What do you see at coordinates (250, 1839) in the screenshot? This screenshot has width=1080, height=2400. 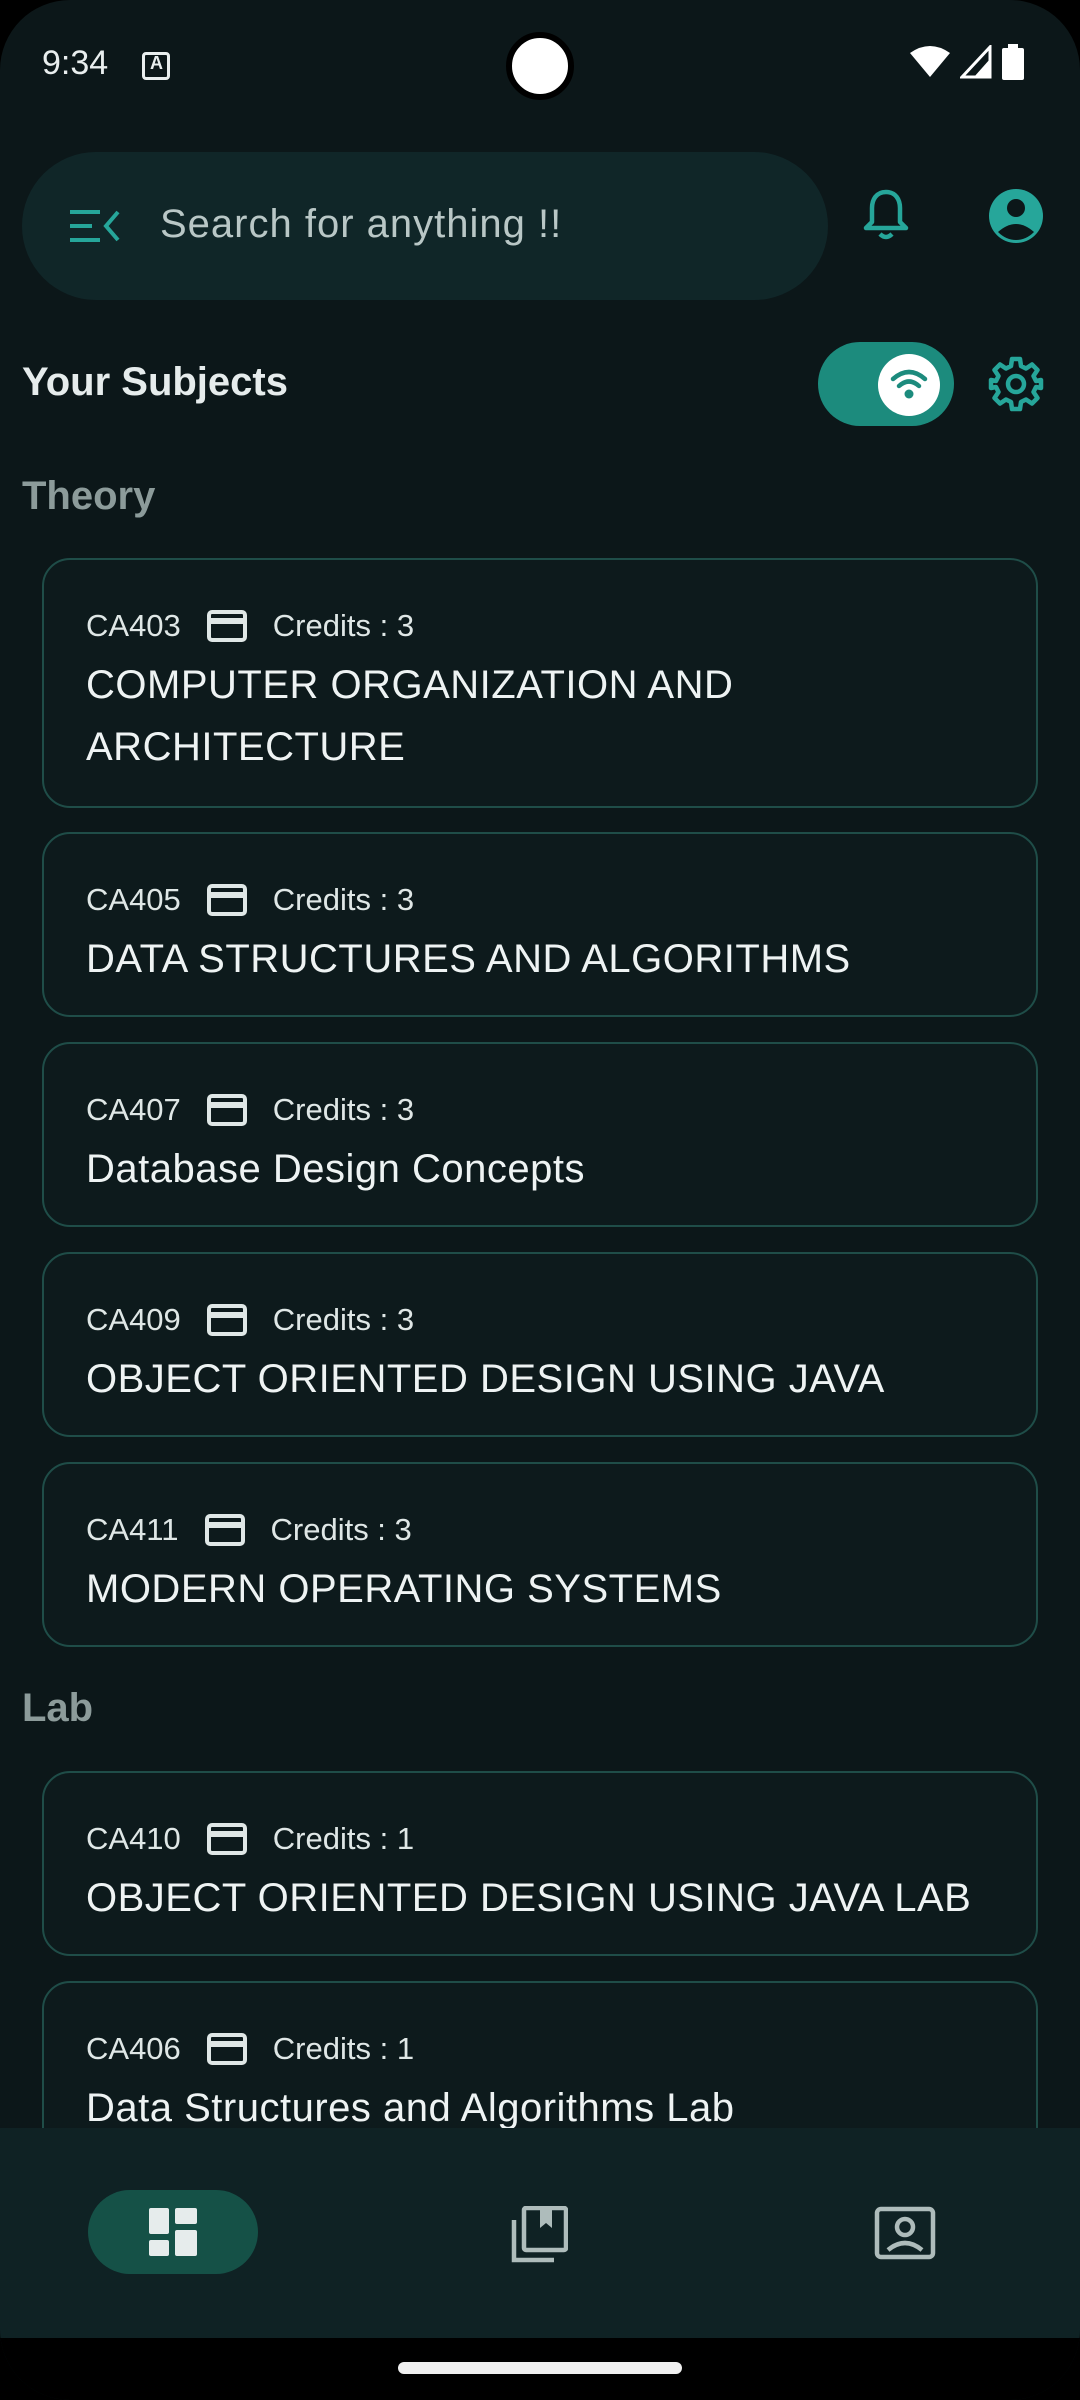 I see `card-meta: CA410 Credits : 1` at bounding box center [250, 1839].